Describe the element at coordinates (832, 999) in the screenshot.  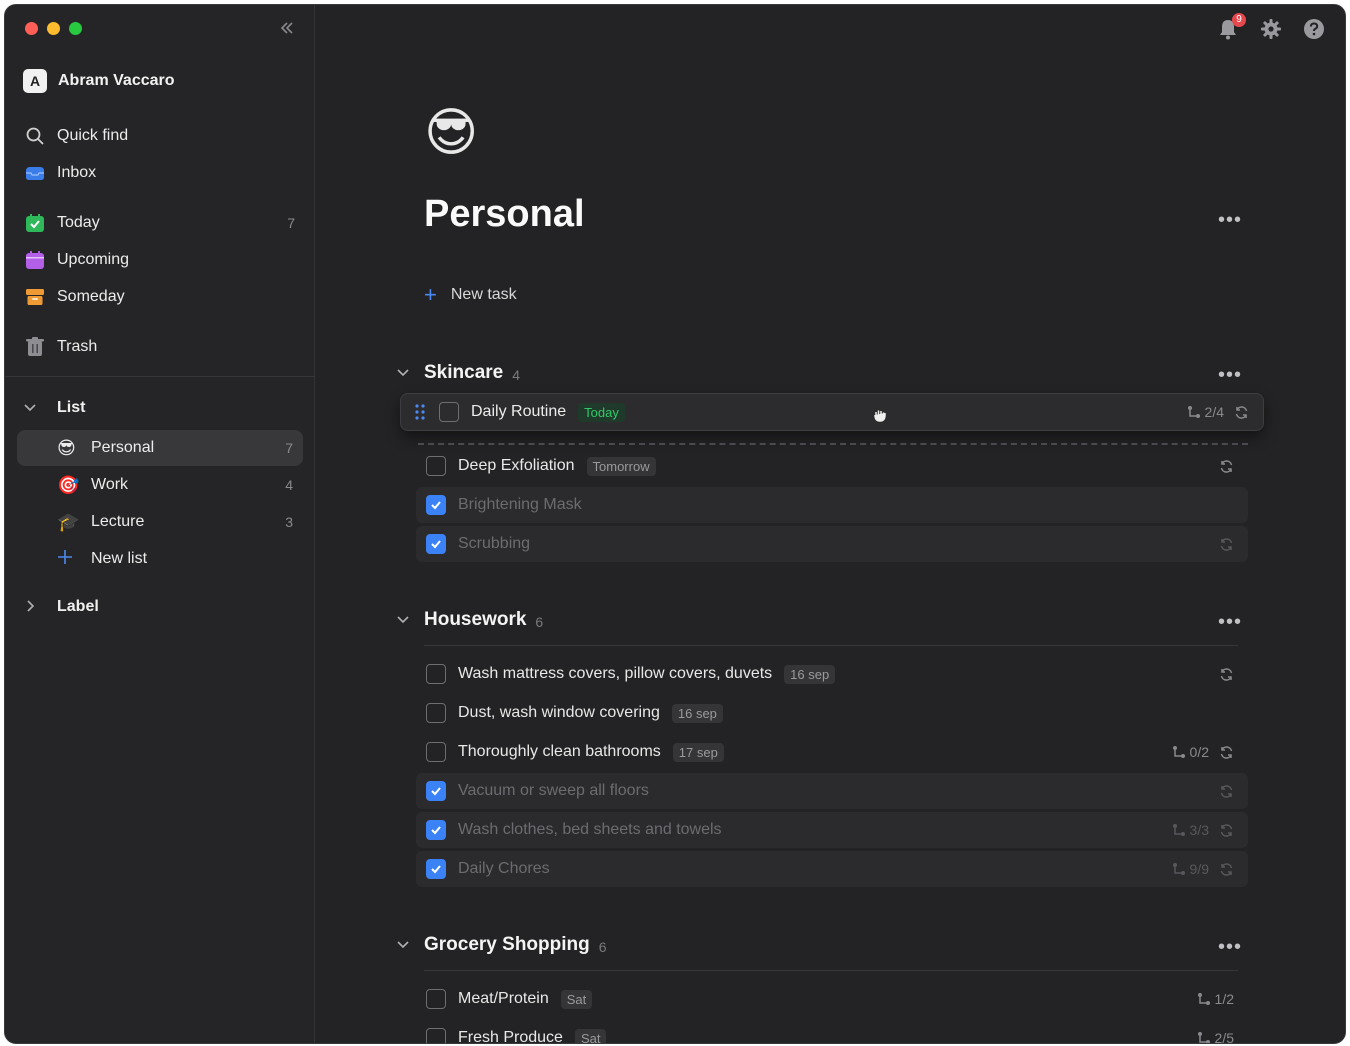
I see `task-row: Meat/Protein Sat 1/2` at that location.